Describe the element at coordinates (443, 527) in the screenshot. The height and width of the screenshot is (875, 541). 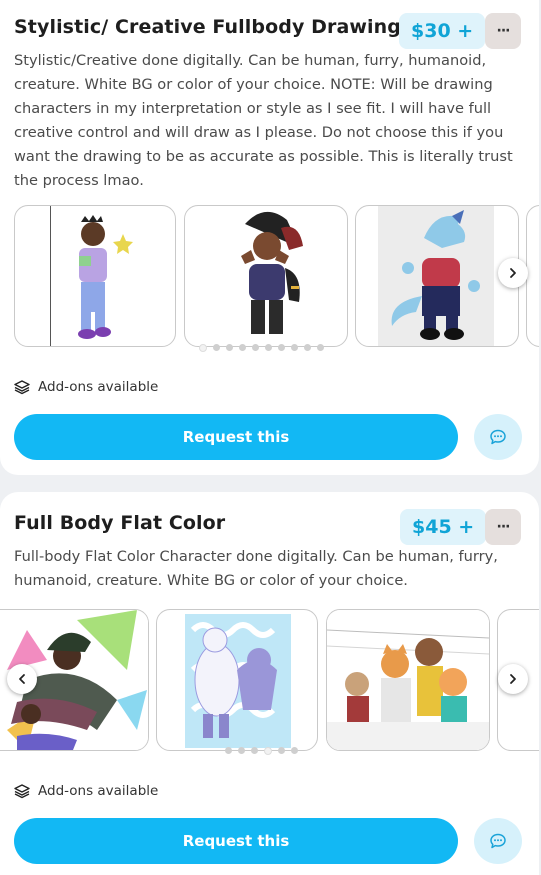
I see `price-badge: $45 +` at that location.